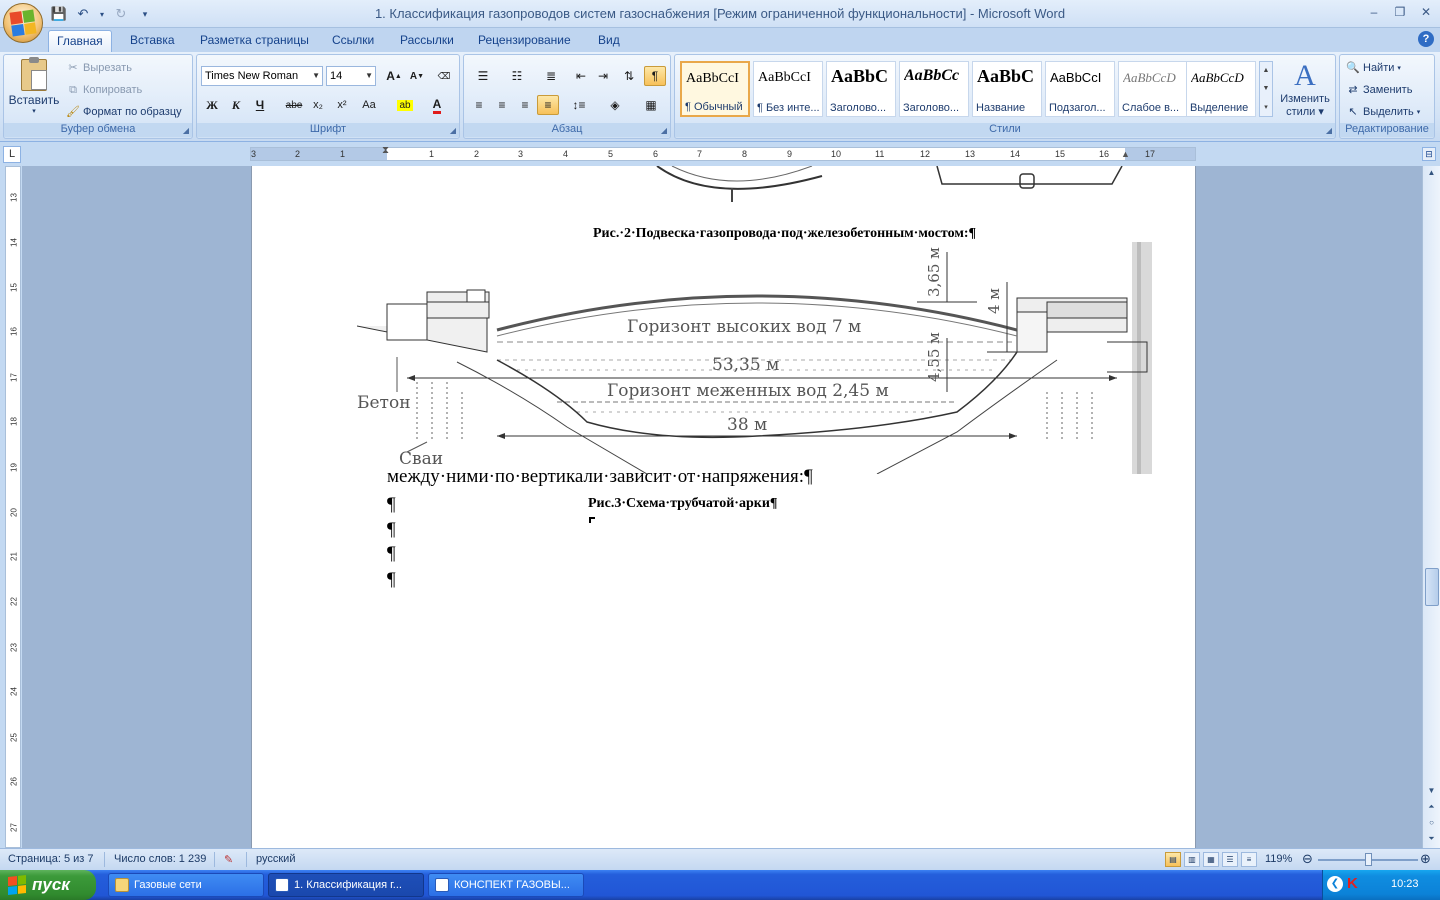 Image resolution: width=1440 pixels, height=900 pixels. What do you see at coordinates (417, 76) in the screenshot?
I see `shrink-font-button: A ▼` at bounding box center [417, 76].